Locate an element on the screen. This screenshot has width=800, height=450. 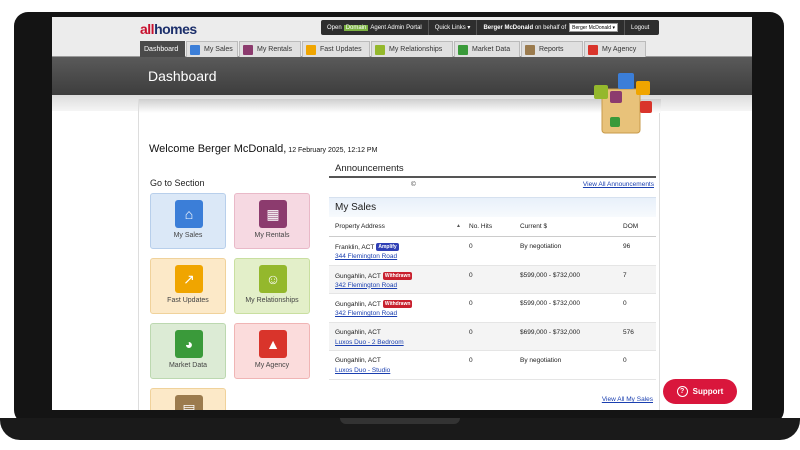
tab-reports: Reports is located at coordinates (552, 49).